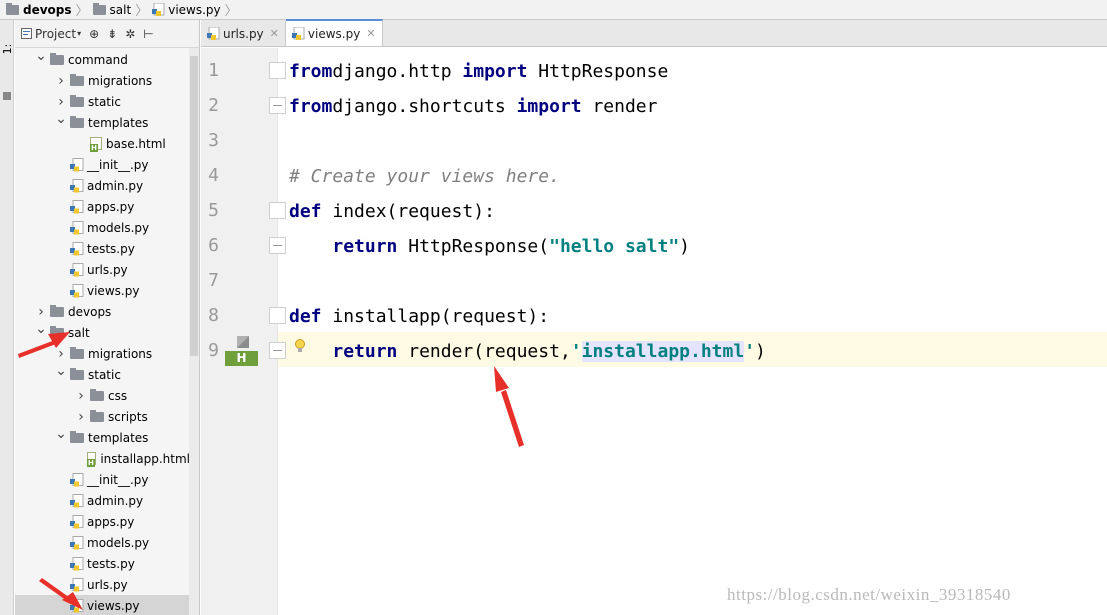  I want to click on code-token: index(request):, so click(408, 211).